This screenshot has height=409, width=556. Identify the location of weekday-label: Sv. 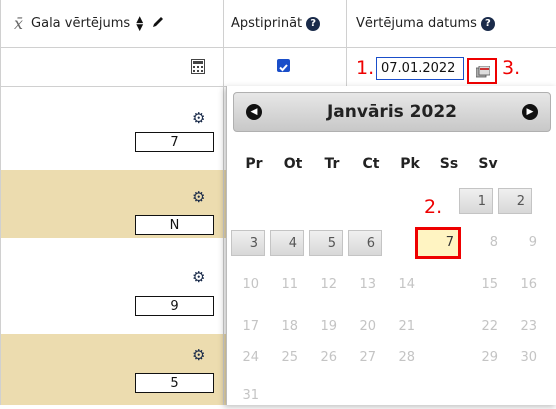
(488, 164).